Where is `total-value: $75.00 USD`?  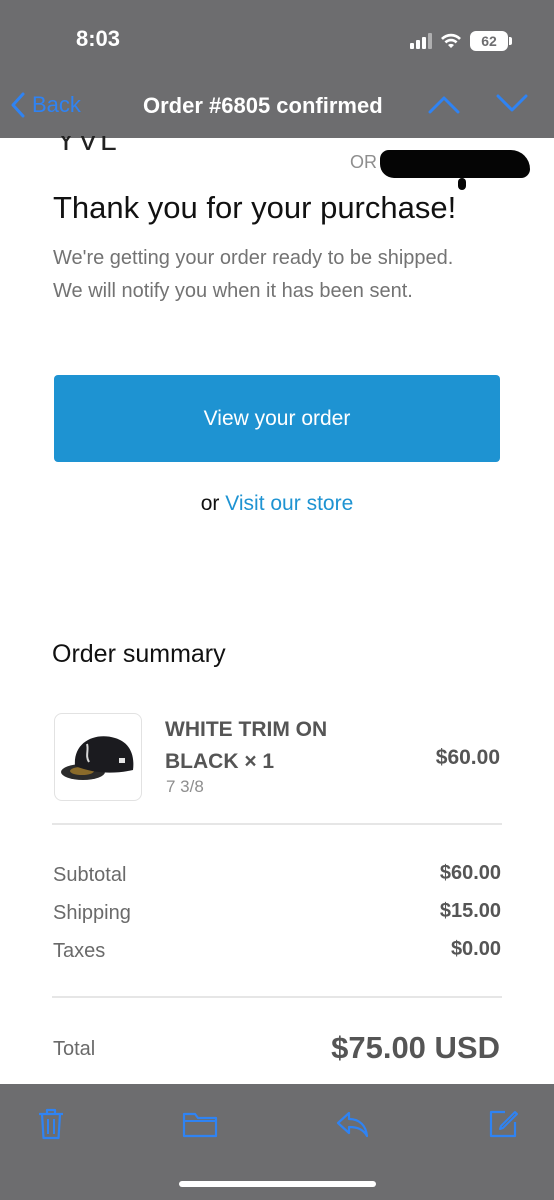 total-value: $75.00 USD is located at coordinates (415, 1047).